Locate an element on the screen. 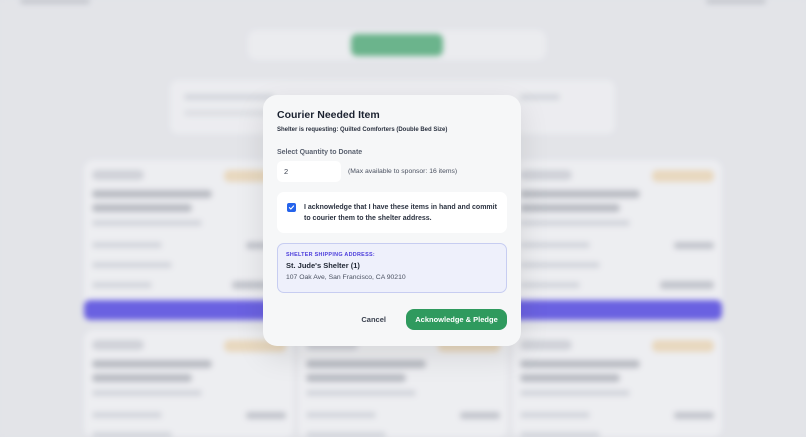 The height and width of the screenshot is (437, 806). address-street: 107 Oak Ave, San Francisco, CA 90210 is located at coordinates (346, 277).